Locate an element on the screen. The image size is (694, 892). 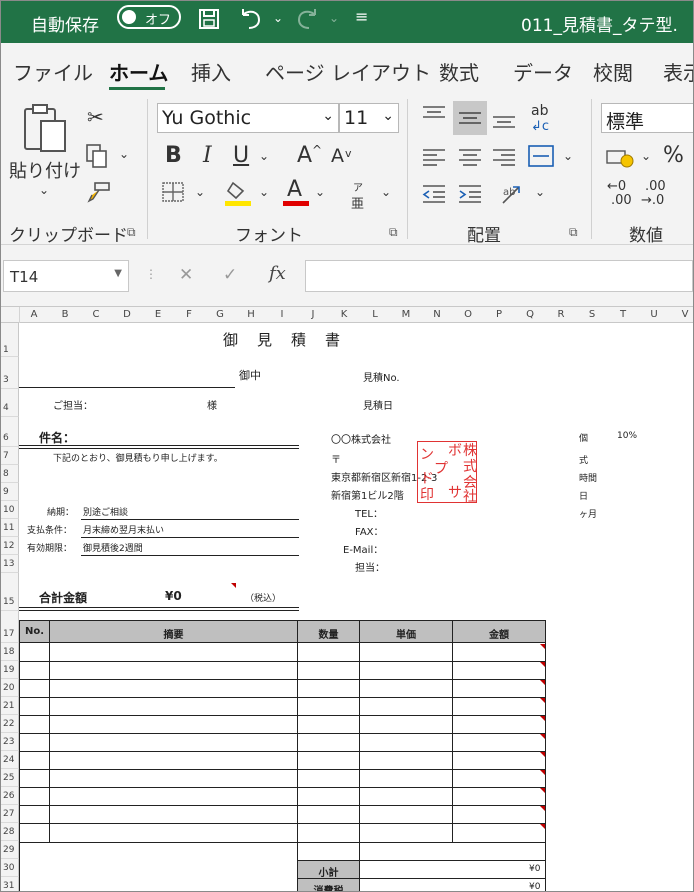
tab-file: ファイル is located at coordinates (53, 71).